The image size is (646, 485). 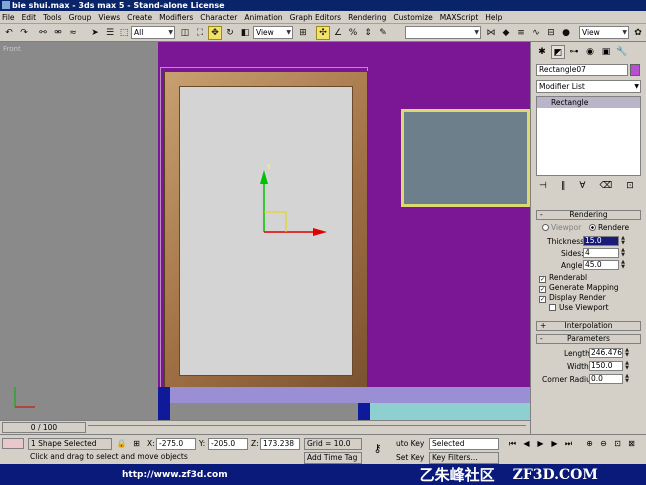 What do you see at coordinates (623, 265) in the screenshot?
I see `angle-spinner: ▲ ▼` at bounding box center [623, 265].